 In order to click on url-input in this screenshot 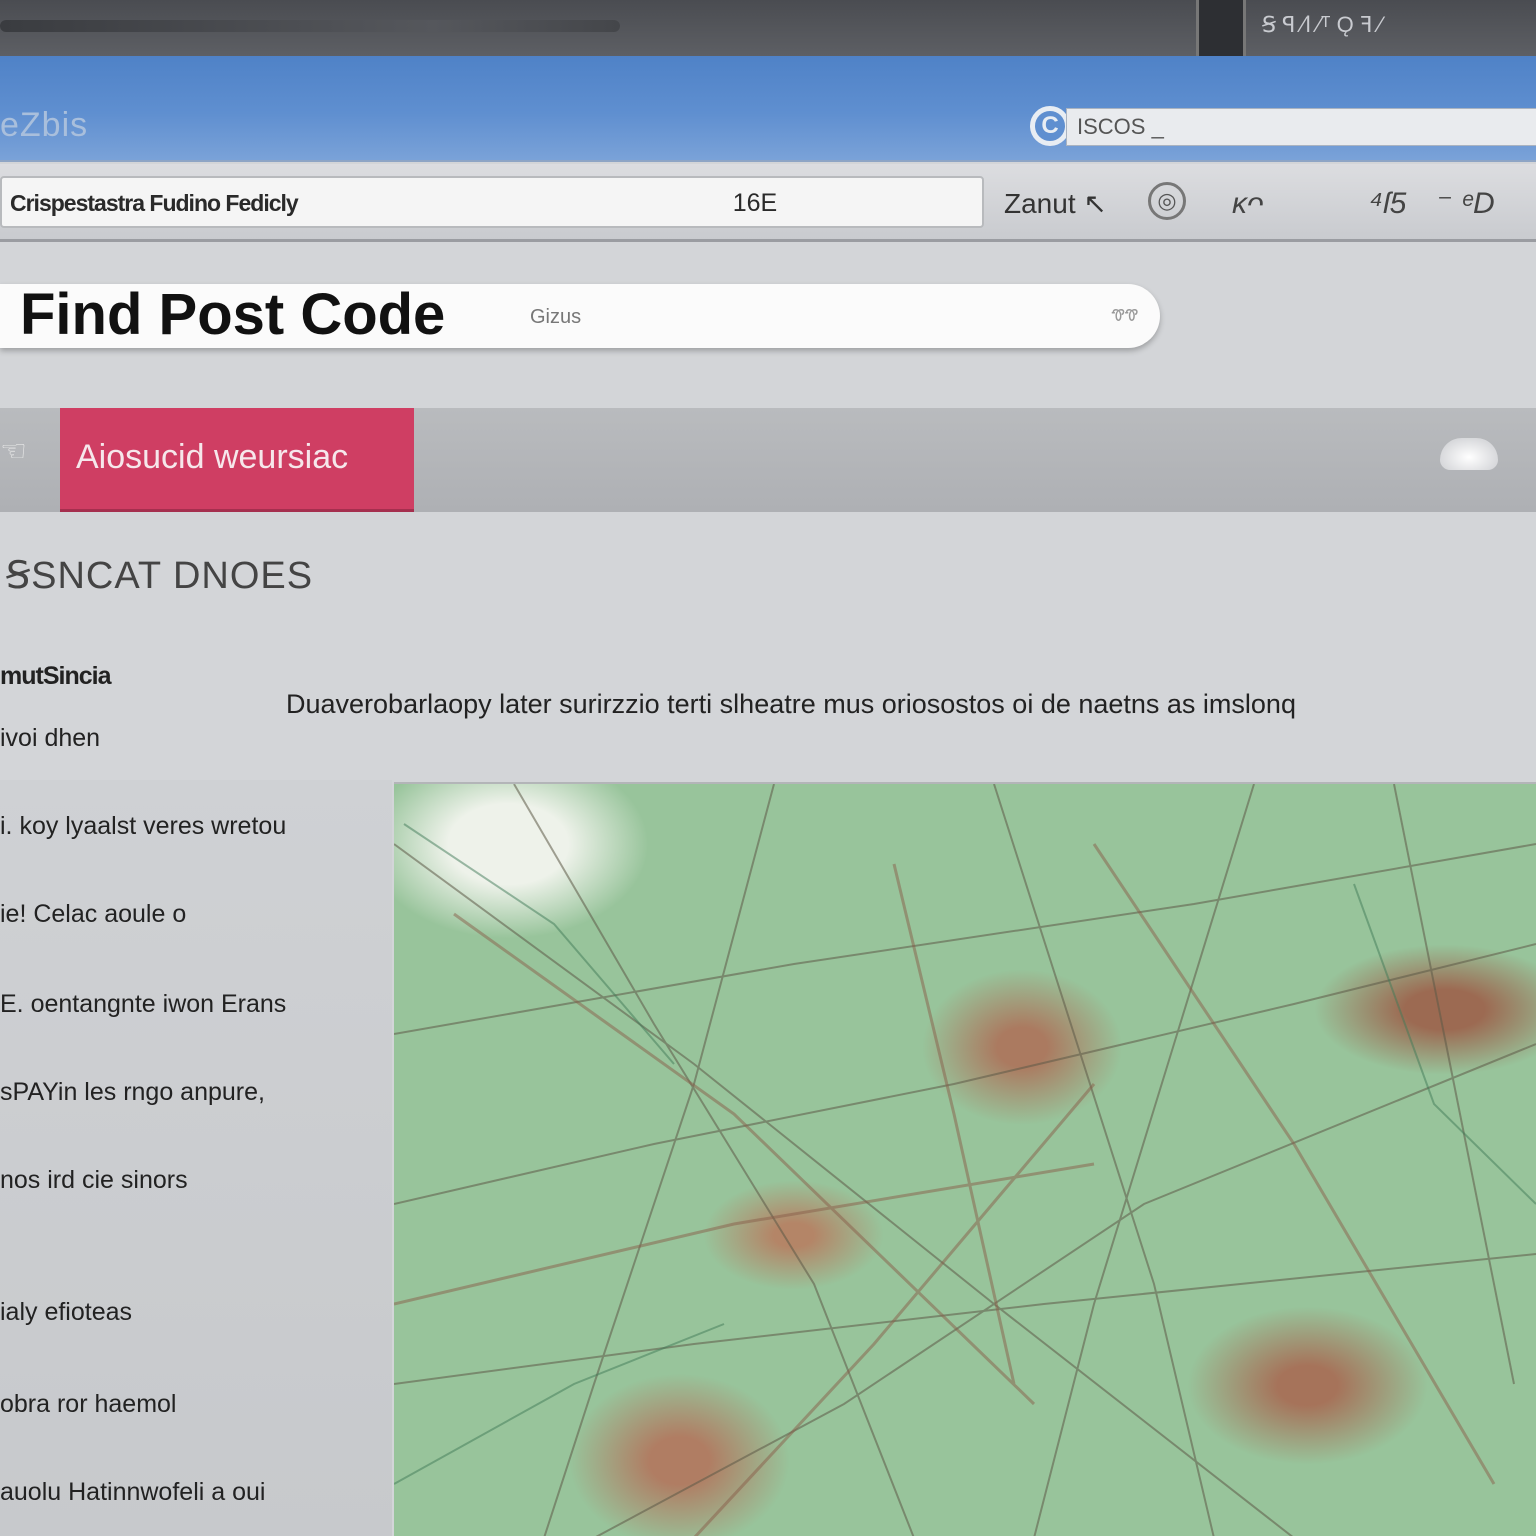, I will do `click(1301, 127)`.